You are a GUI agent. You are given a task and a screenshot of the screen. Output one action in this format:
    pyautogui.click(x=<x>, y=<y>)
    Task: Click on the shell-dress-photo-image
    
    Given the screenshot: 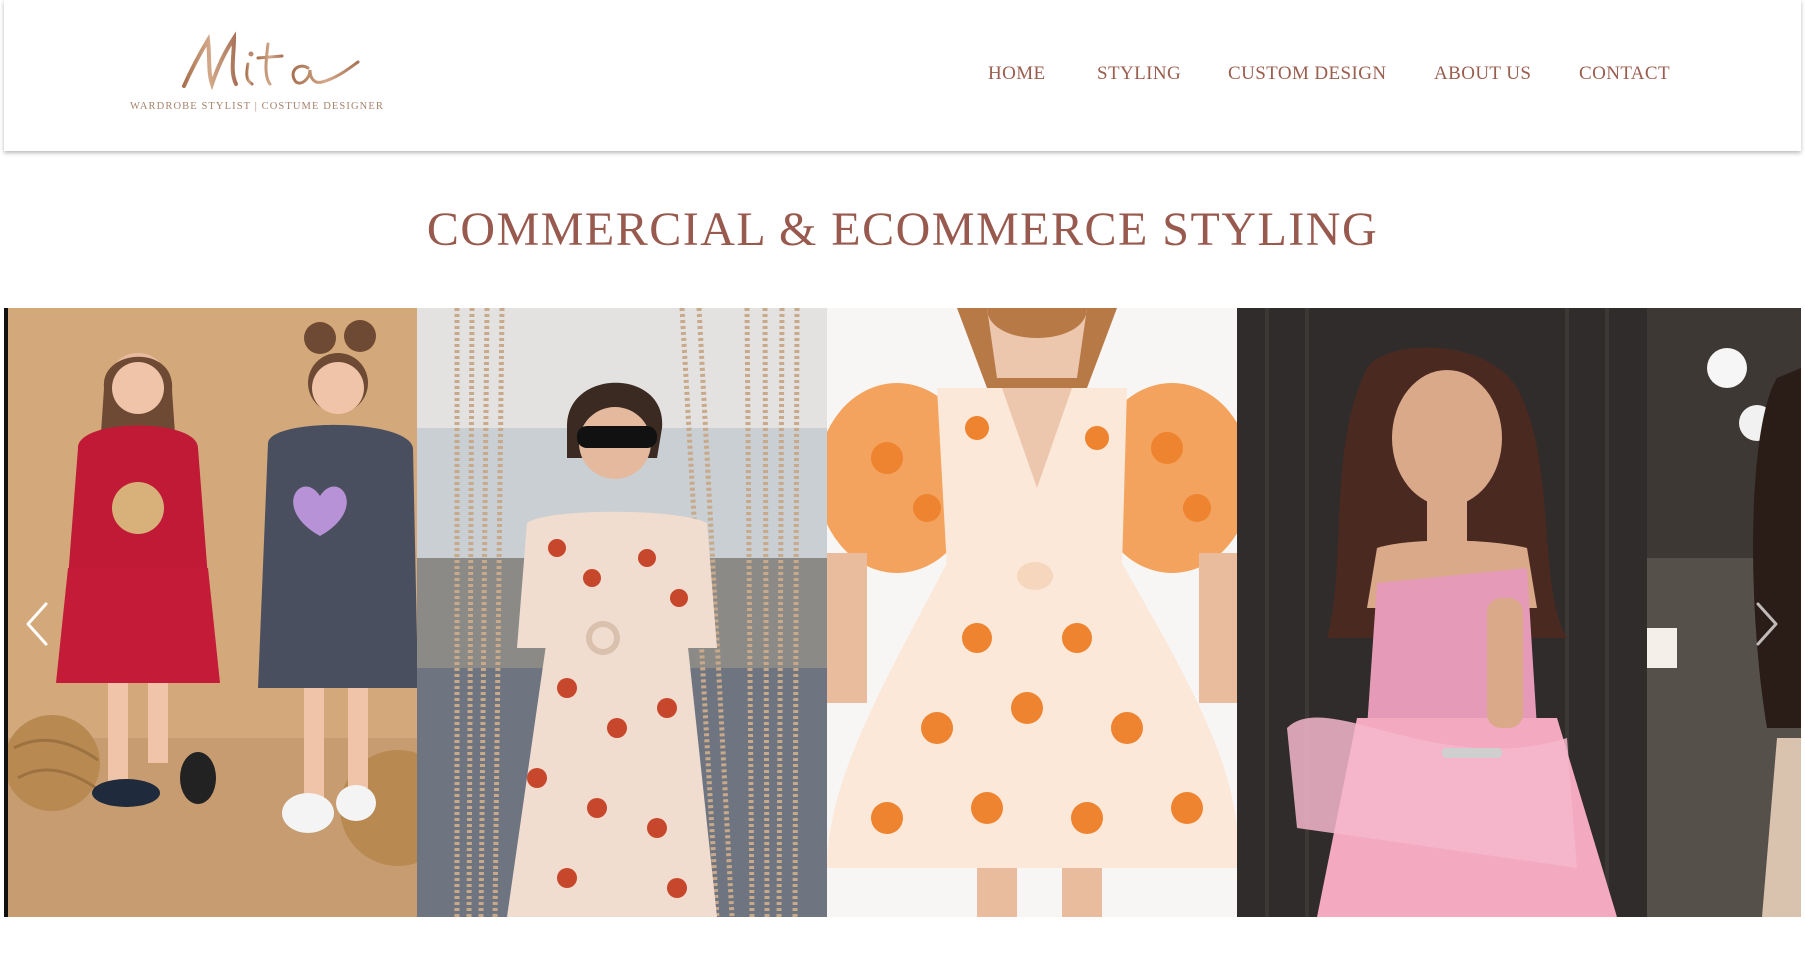 What is the action you would take?
    pyautogui.click(x=622, y=612)
    